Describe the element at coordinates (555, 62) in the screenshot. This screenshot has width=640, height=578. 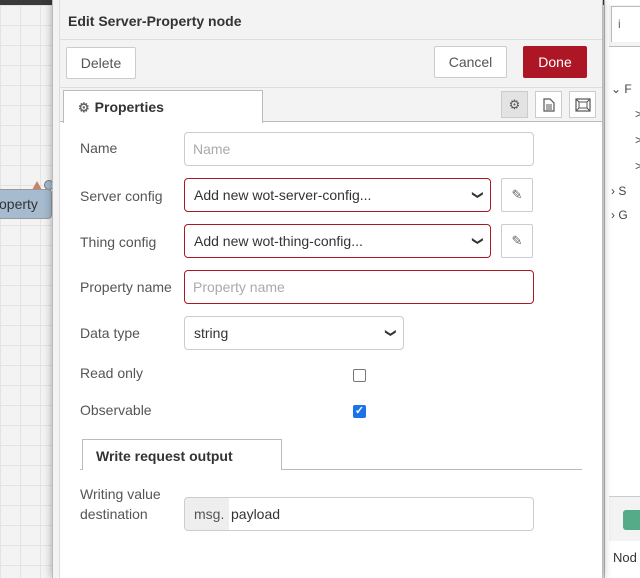
I see `done-button: Done` at that location.